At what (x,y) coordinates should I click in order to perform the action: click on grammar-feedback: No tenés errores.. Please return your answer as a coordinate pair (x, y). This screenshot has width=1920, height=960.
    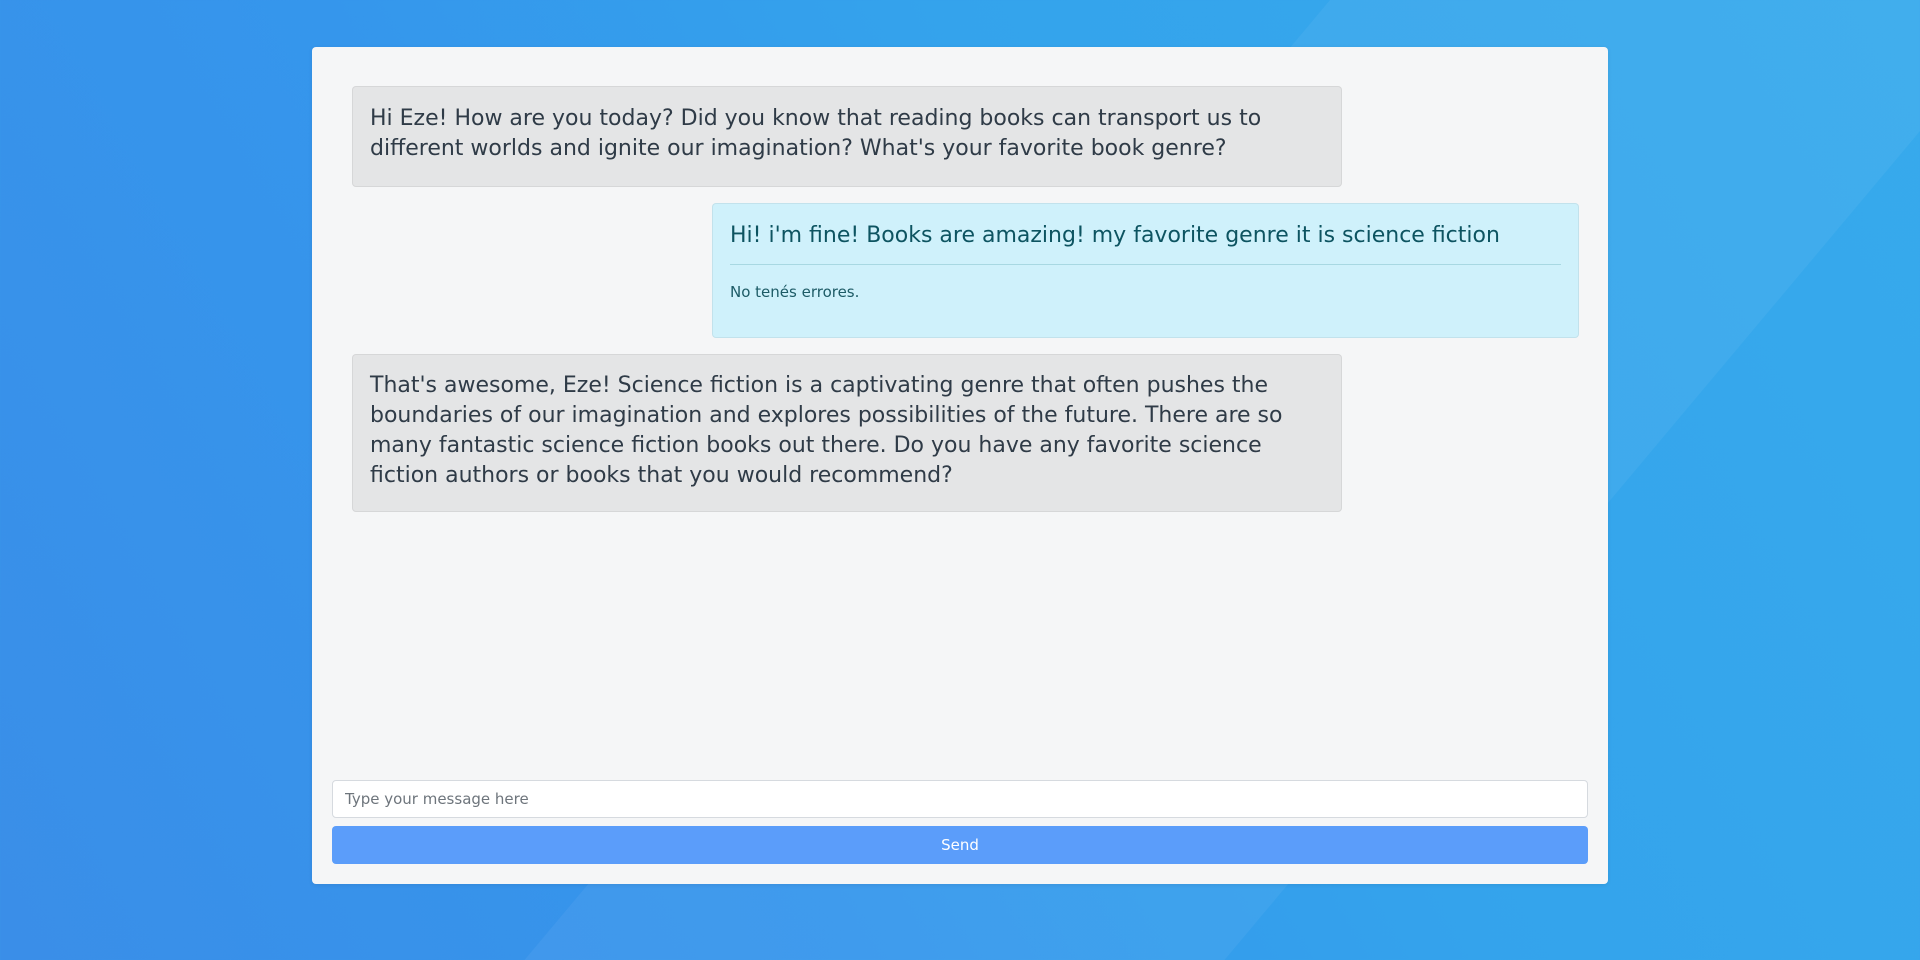
    Looking at the image, I should click on (795, 292).